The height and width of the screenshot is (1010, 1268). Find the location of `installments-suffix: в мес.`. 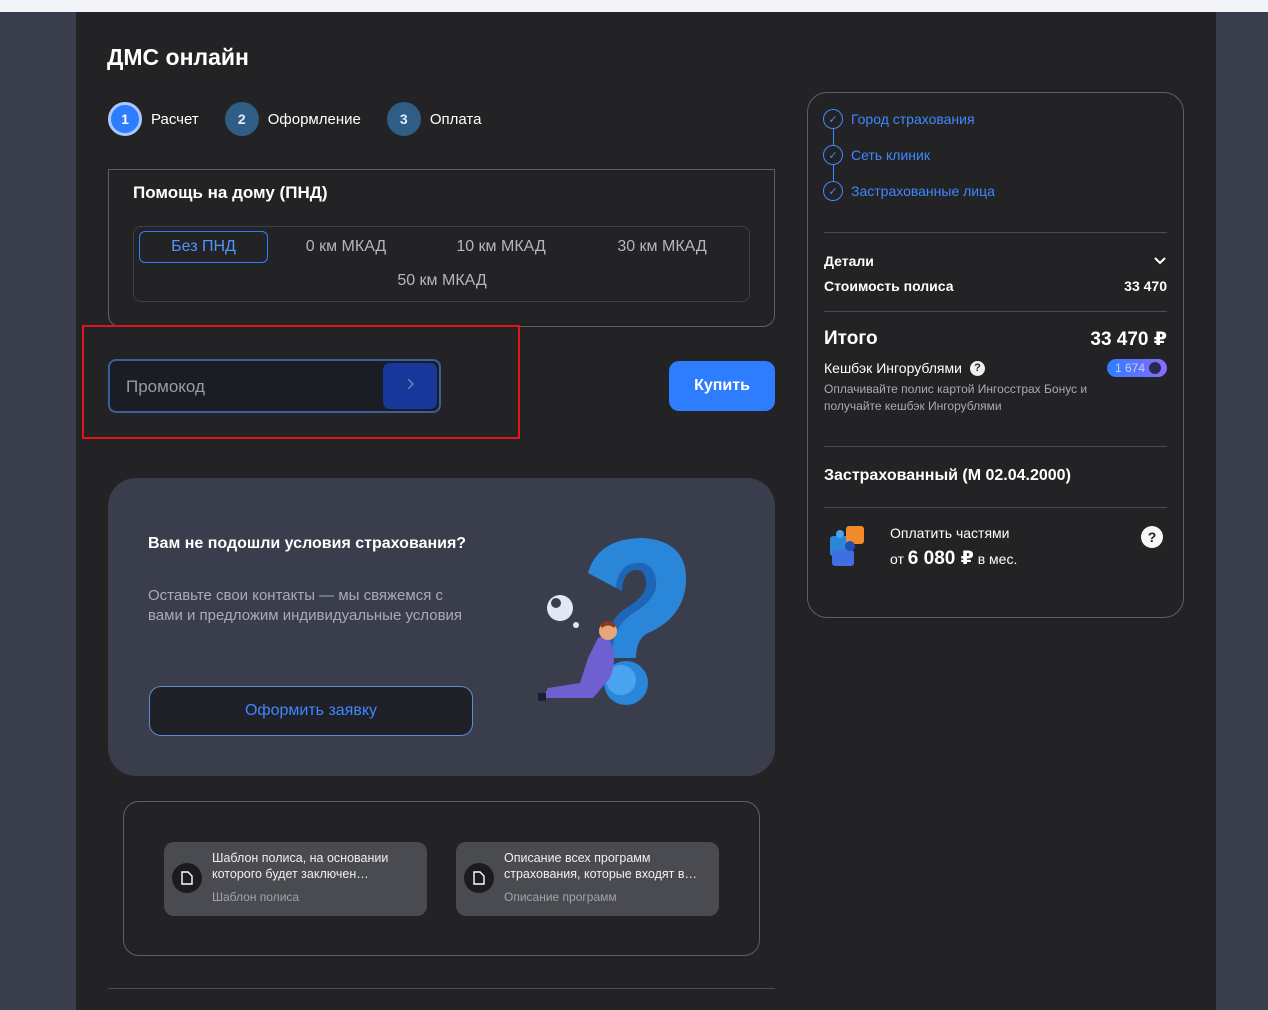

installments-suffix: в мес. is located at coordinates (997, 559).